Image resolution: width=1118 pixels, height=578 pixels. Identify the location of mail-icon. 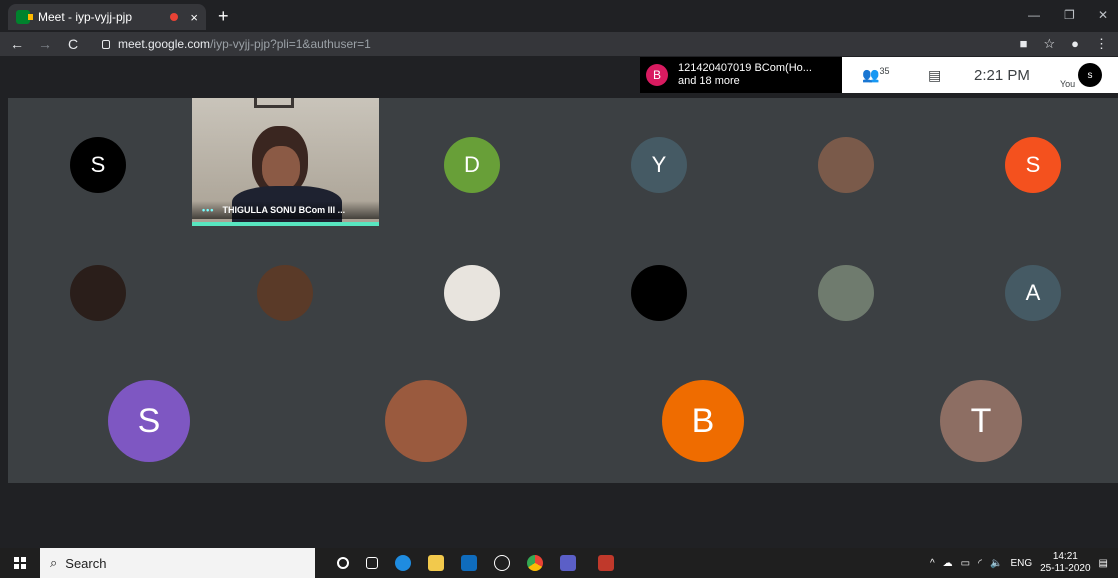
(469, 563).